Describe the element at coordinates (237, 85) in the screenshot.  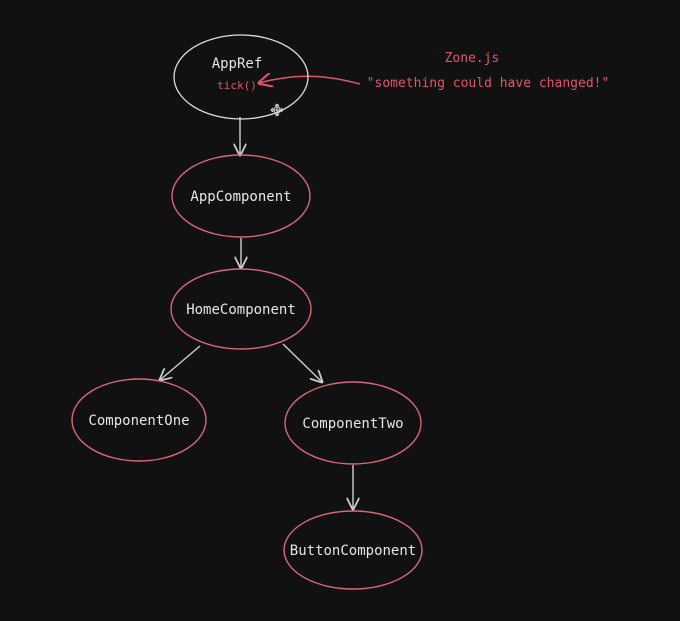
I see `node-appref-sub: tick()` at that location.